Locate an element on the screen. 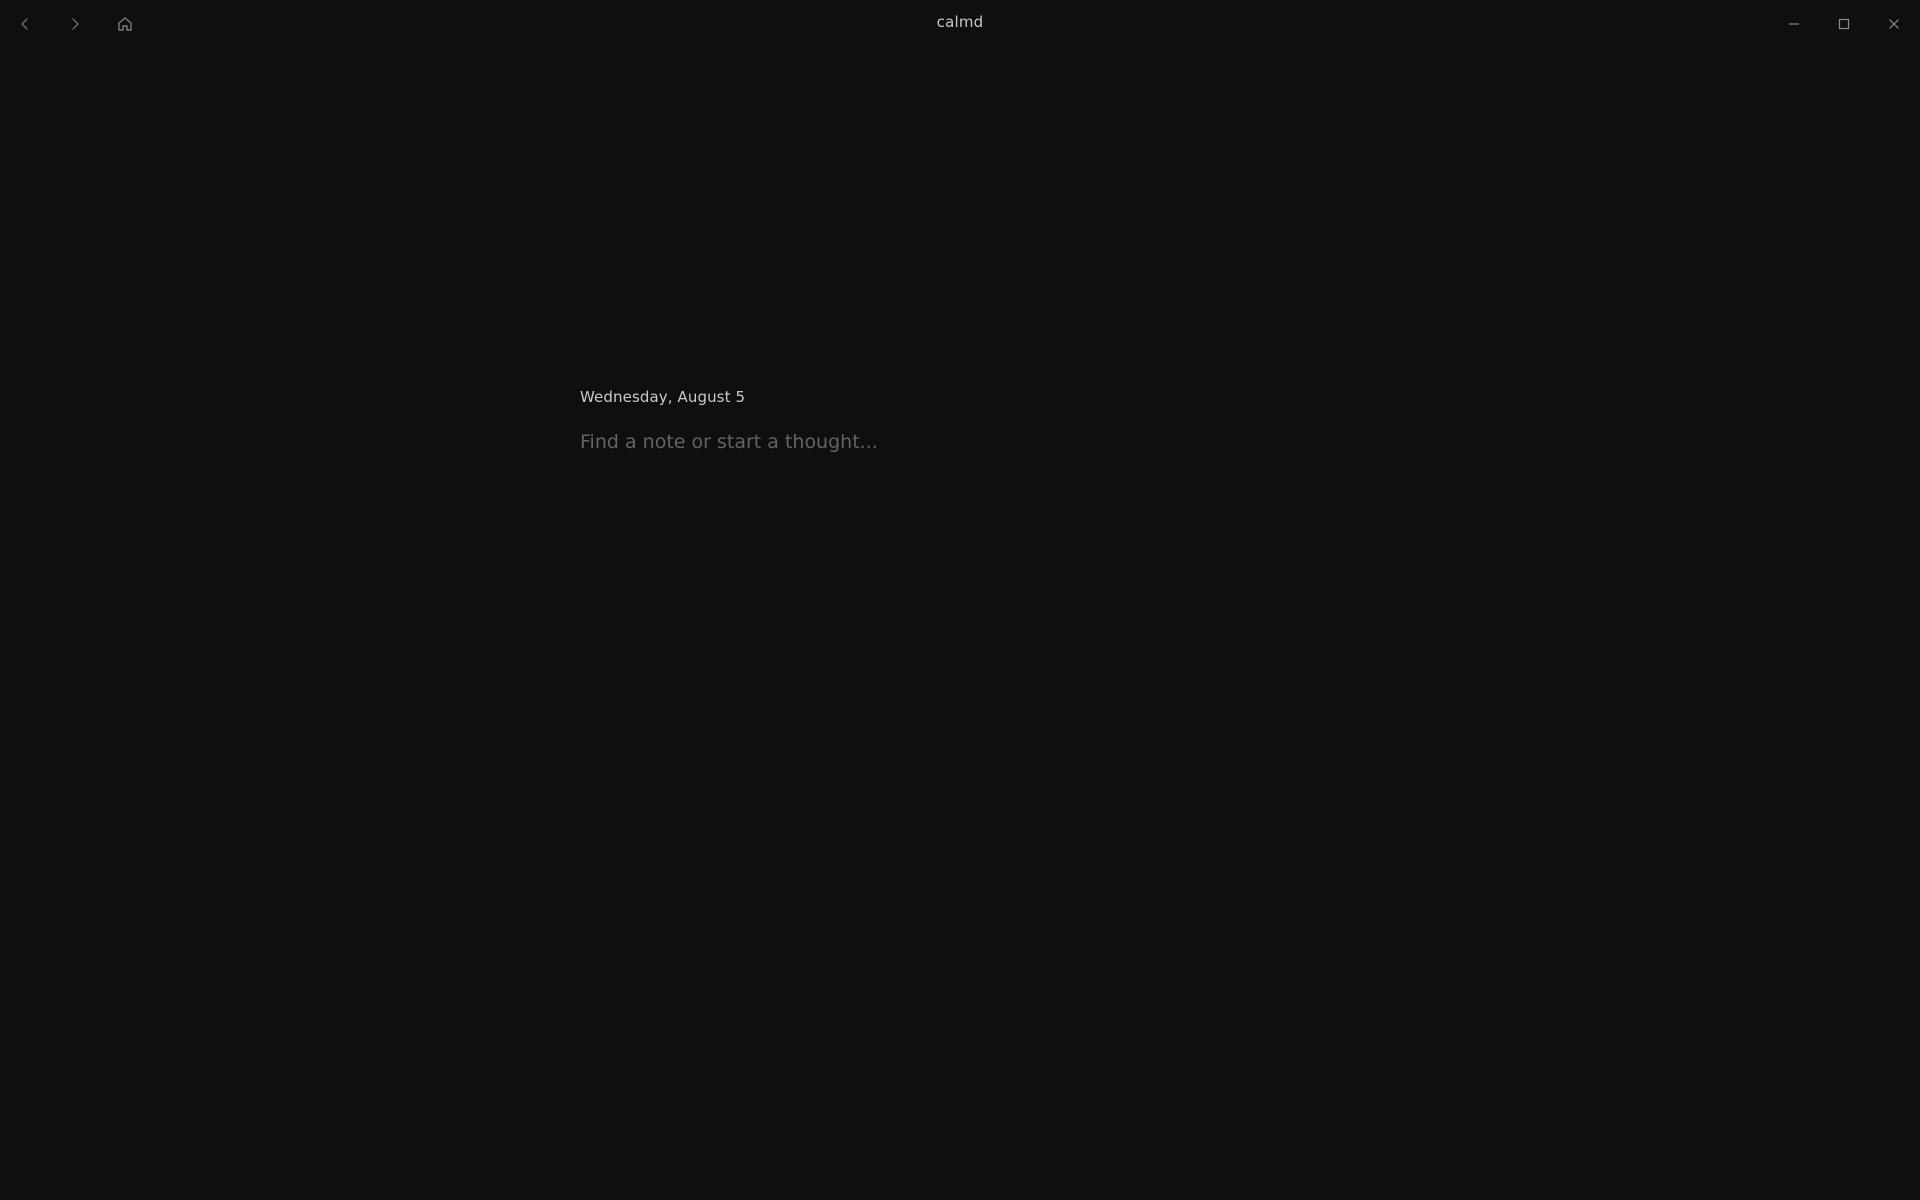 This screenshot has width=1920, height=1200. close-button is located at coordinates (1894, 24).